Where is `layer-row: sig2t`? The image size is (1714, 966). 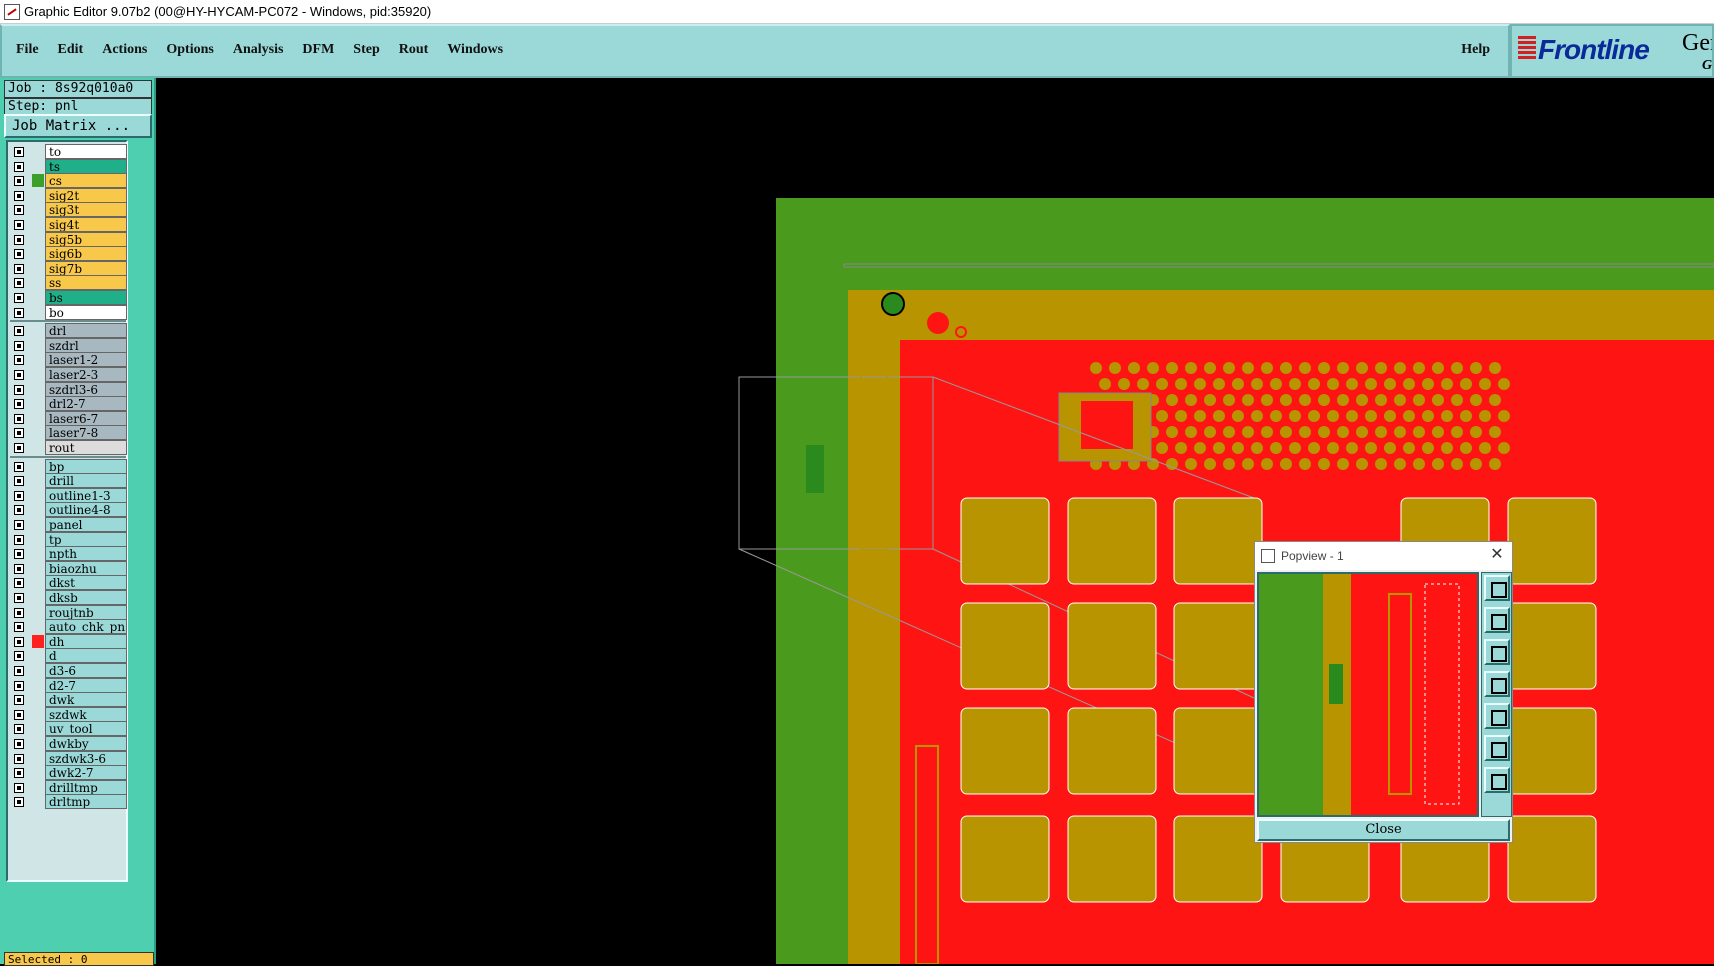
layer-row: sig2t is located at coordinates (68, 195).